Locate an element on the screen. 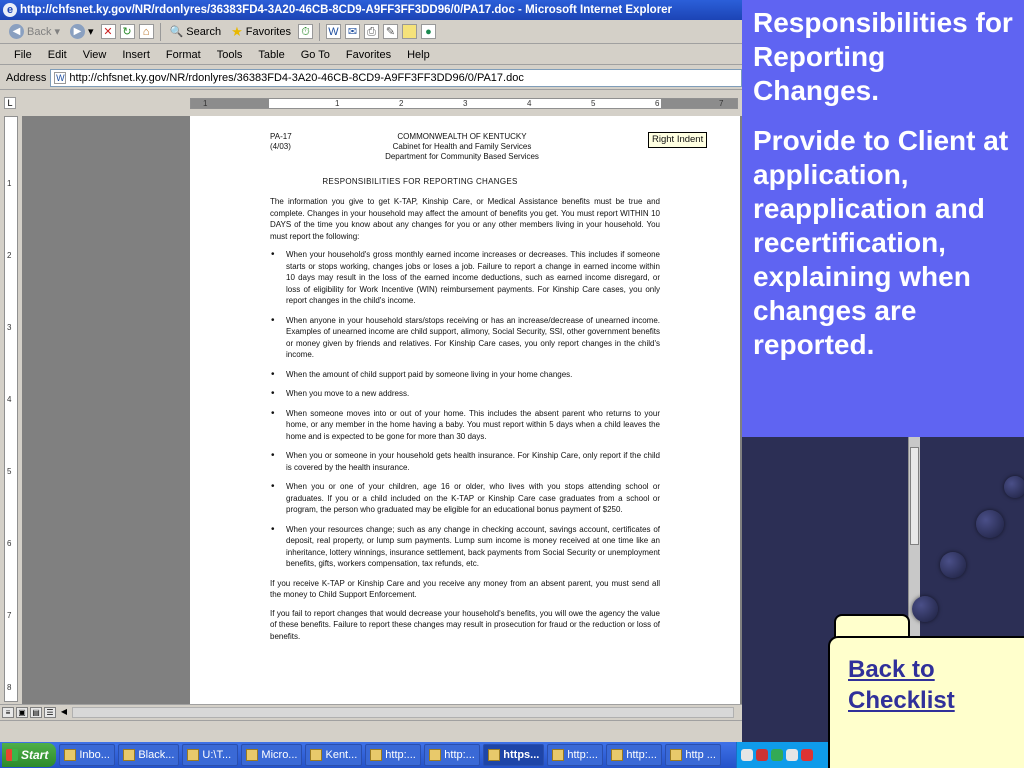 The image size is (1024, 768). ruler-tick: 2 is located at coordinates (9, 255).